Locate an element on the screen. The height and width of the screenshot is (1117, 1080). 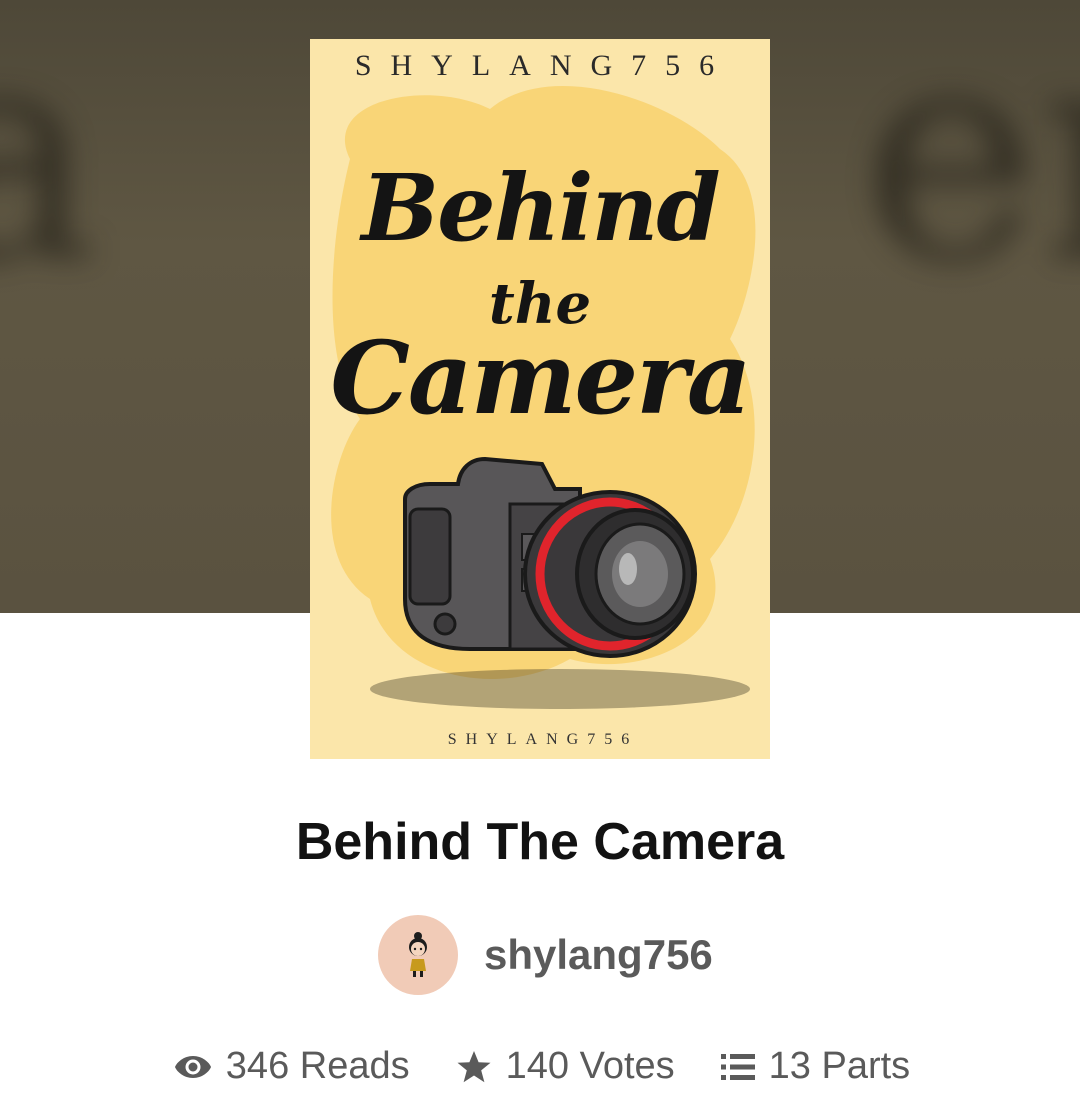
story-title: Behind The Camera is located at coordinates (540, 842).